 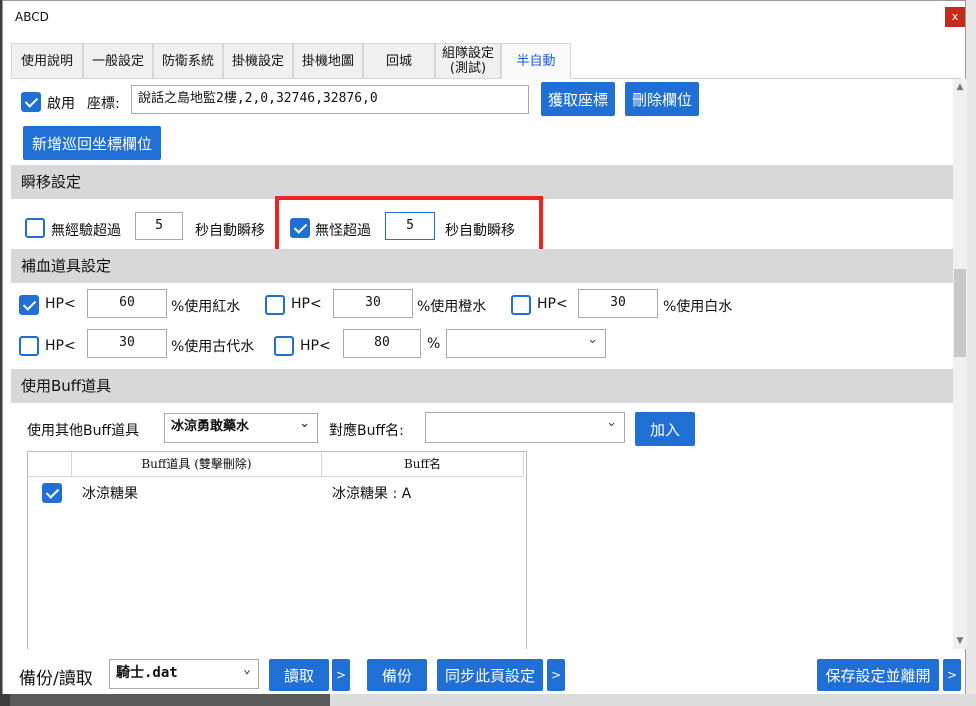 I want to click on other-buff-label: 使用其他Buff道具, so click(x=83, y=431).